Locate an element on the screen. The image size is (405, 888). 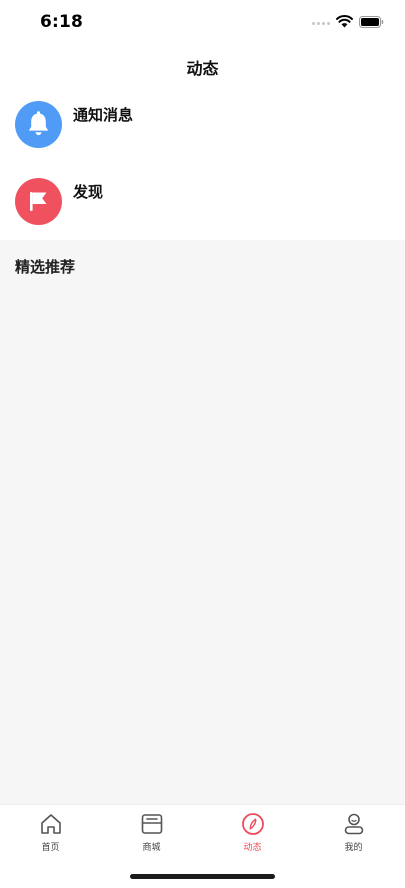
menu-item-label: 发现 is located at coordinates (88, 192).